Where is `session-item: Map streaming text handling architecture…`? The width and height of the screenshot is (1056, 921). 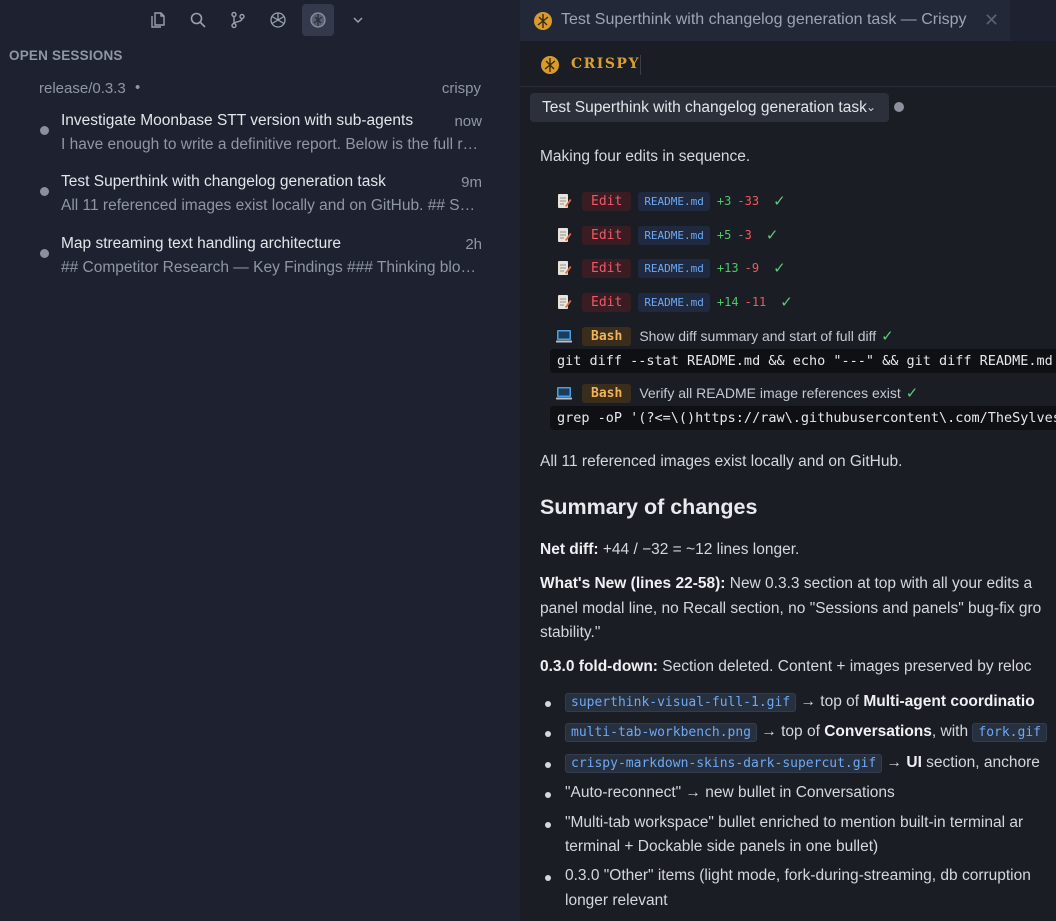
session-item: Map streaming text handling architecture… is located at coordinates (260, 260).